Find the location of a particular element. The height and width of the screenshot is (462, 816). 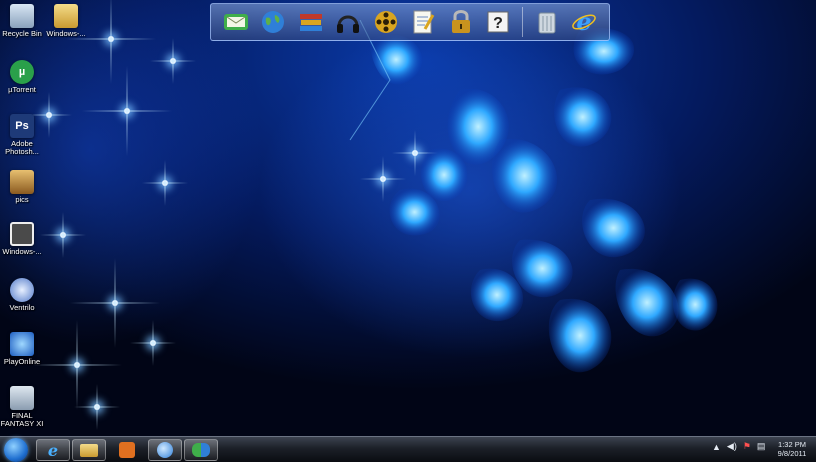

windows-app-icon is located at coordinates (22, 234).